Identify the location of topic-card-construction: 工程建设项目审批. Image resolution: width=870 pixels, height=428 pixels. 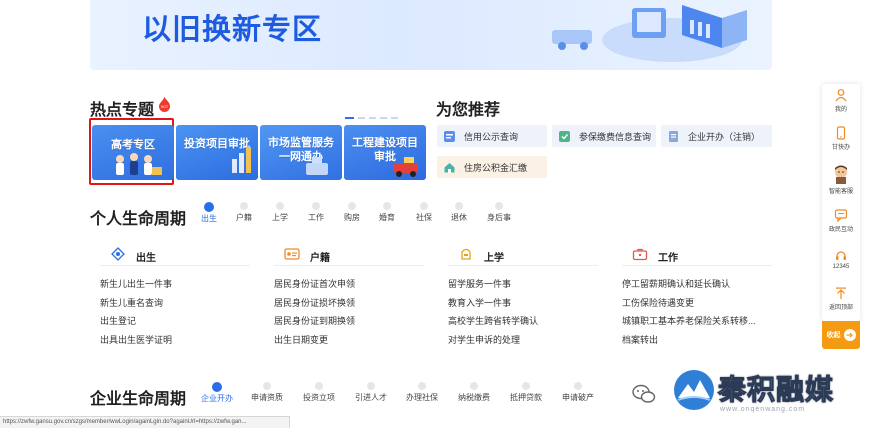
(385, 152).